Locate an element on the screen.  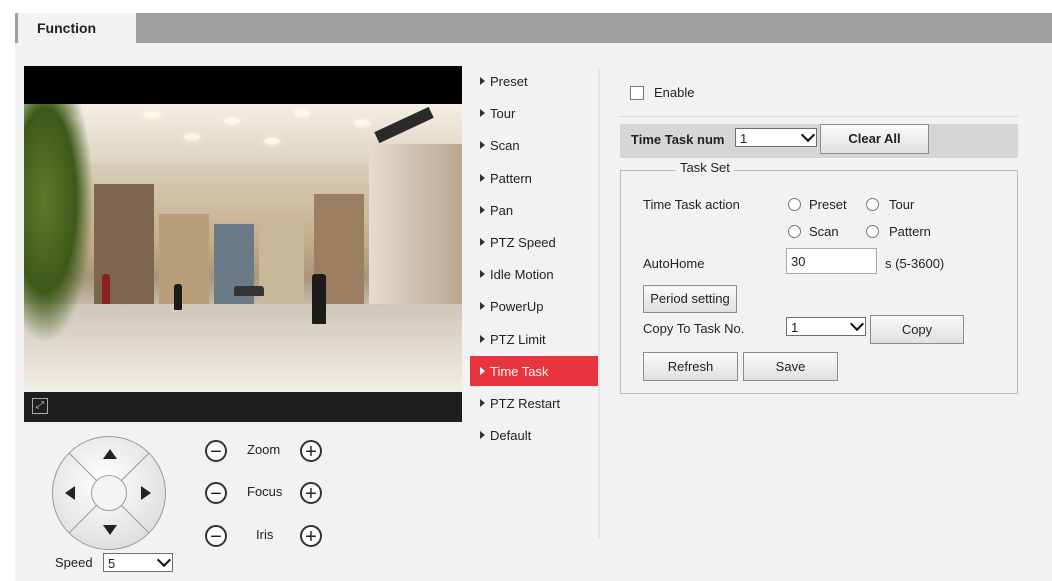
preset-radio is located at coordinates (794, 204).